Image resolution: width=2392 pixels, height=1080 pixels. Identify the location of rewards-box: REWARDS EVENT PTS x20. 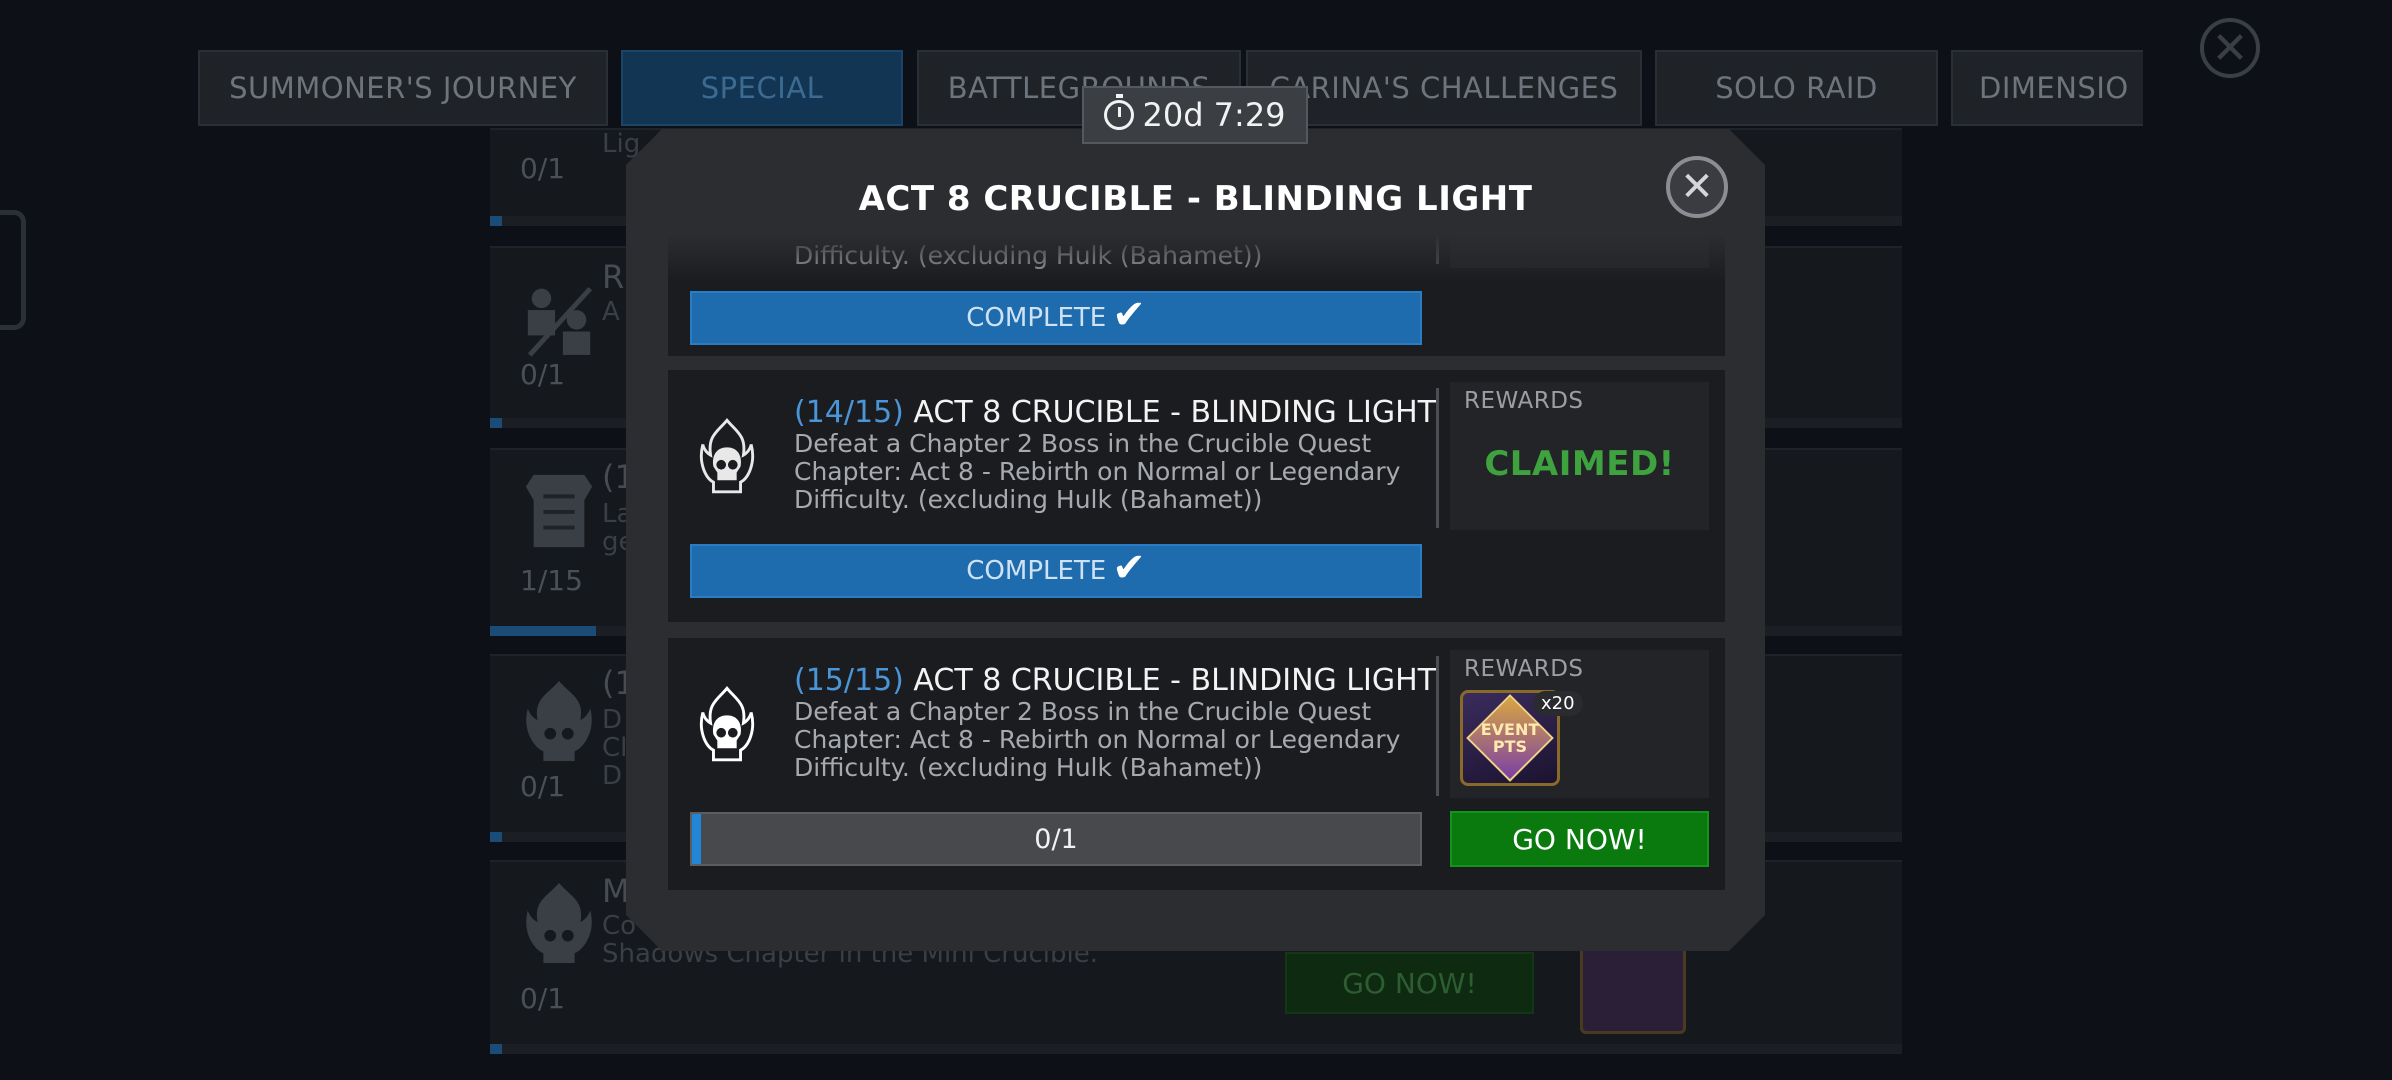
(1579, 724).